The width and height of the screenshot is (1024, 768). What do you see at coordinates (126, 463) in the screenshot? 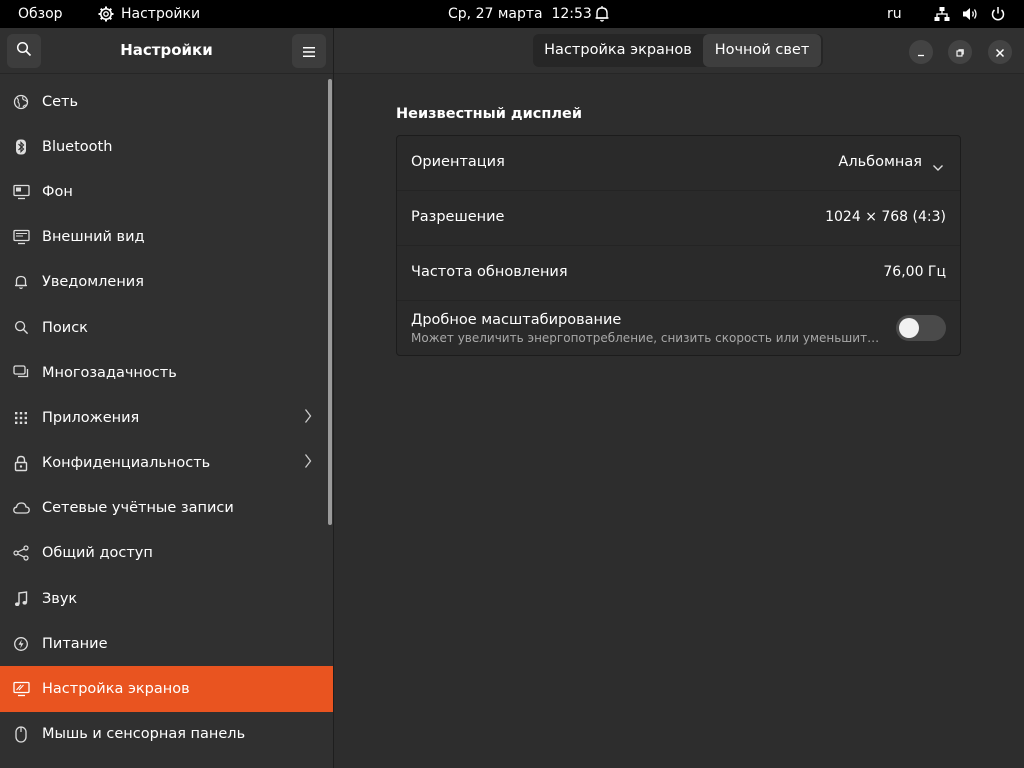
I see `sidebar-item-label: Конфиденциальность` at bounding box center [126, 463].